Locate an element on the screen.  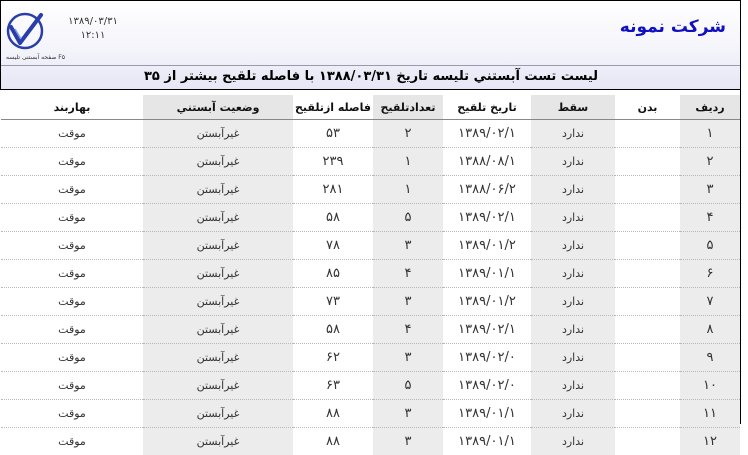
table-row: موقت غیرآبستن ۸۸ ۳ ۱۳۸۹/۰۱/۱ ندارد ۱۱ is located at coordinates (370, 413).